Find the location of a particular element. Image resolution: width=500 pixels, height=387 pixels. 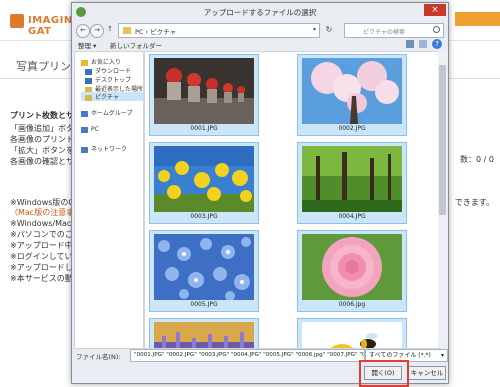

search-icon is located at coordinates (436, 29).